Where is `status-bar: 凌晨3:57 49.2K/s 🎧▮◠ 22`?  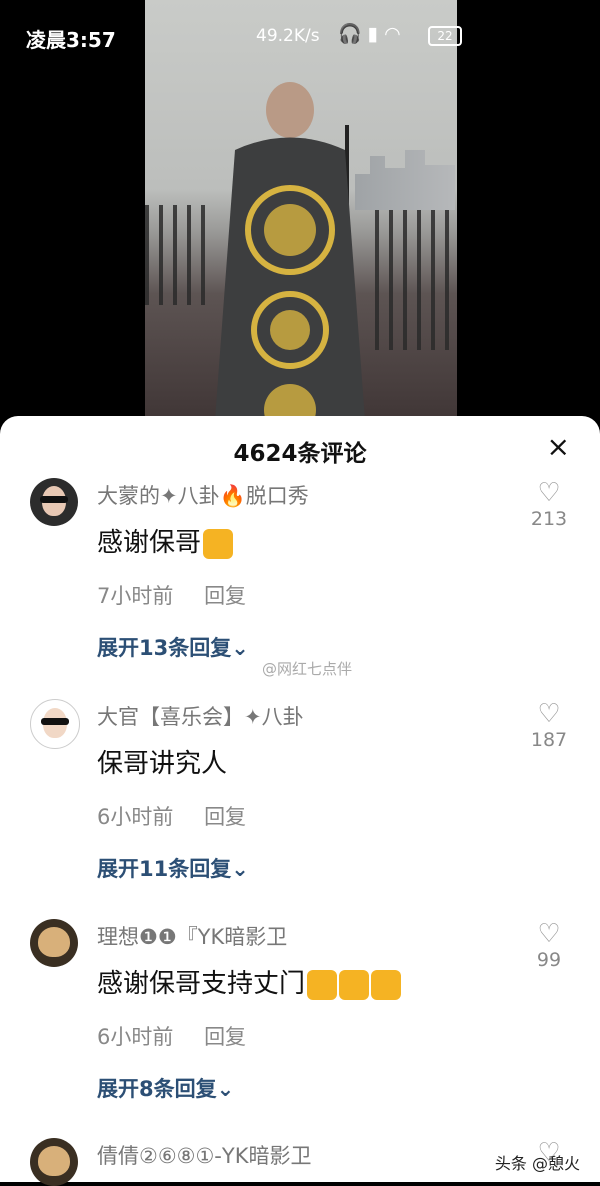
status-bar: 凌晨3:57 49.2K/s 🎧▮◠ 22 is located at coordinates (300, 35).